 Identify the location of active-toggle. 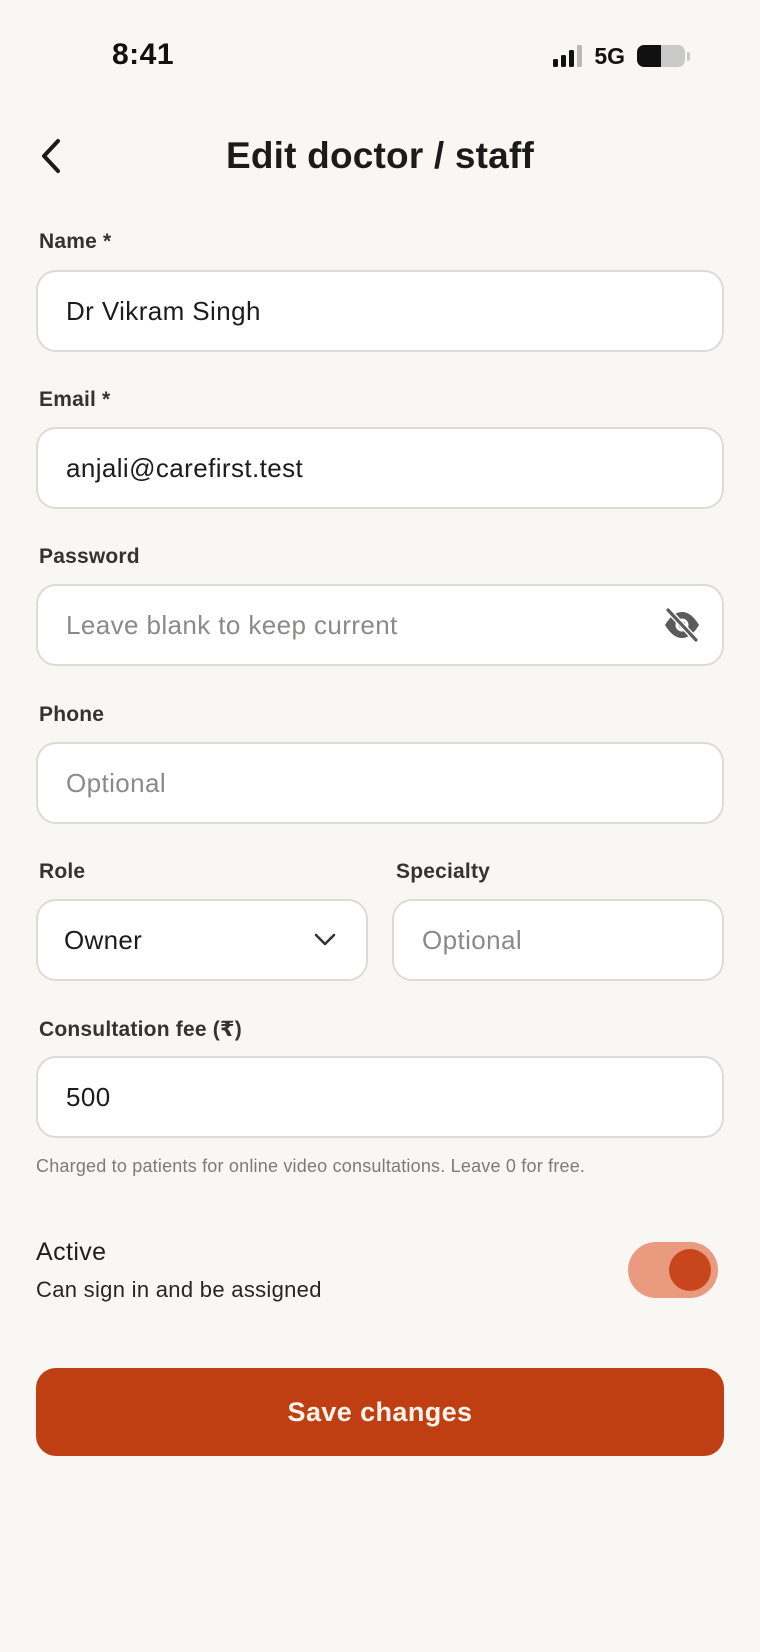
(673, 1270).